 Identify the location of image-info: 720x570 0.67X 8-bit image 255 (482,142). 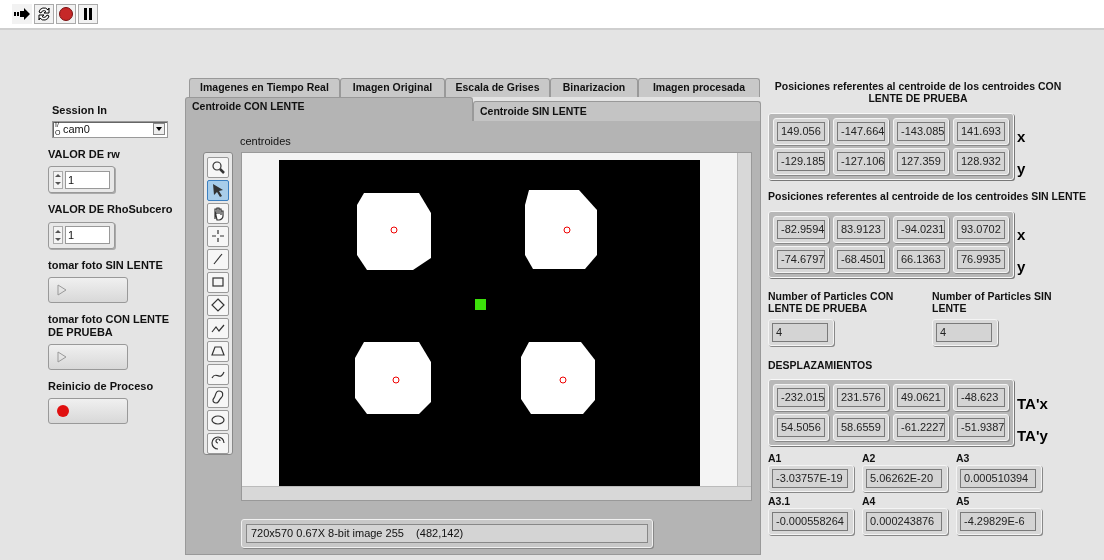
(447, 533).